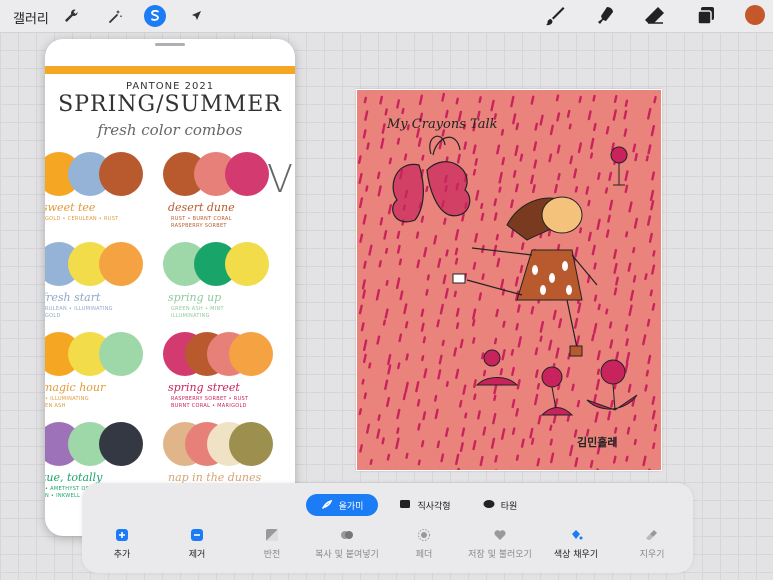 The height and width of the screenshot is (580, 773). What do you see at coordinates (201, 222) in the screenshot?
I see `combo-color-names: RUST • BURNT CORAL RASPBERRY SORBET` at bounding box center [201, 222].